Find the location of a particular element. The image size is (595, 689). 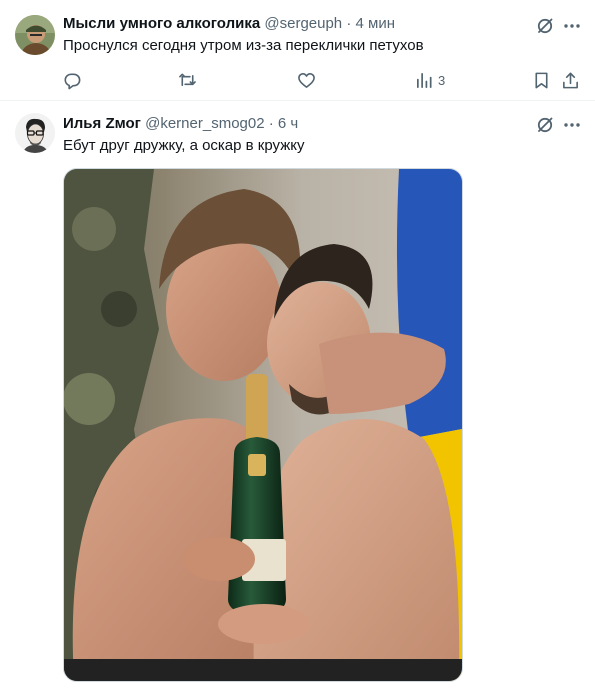

views-button: 3 is located at coordinates (430, 80).